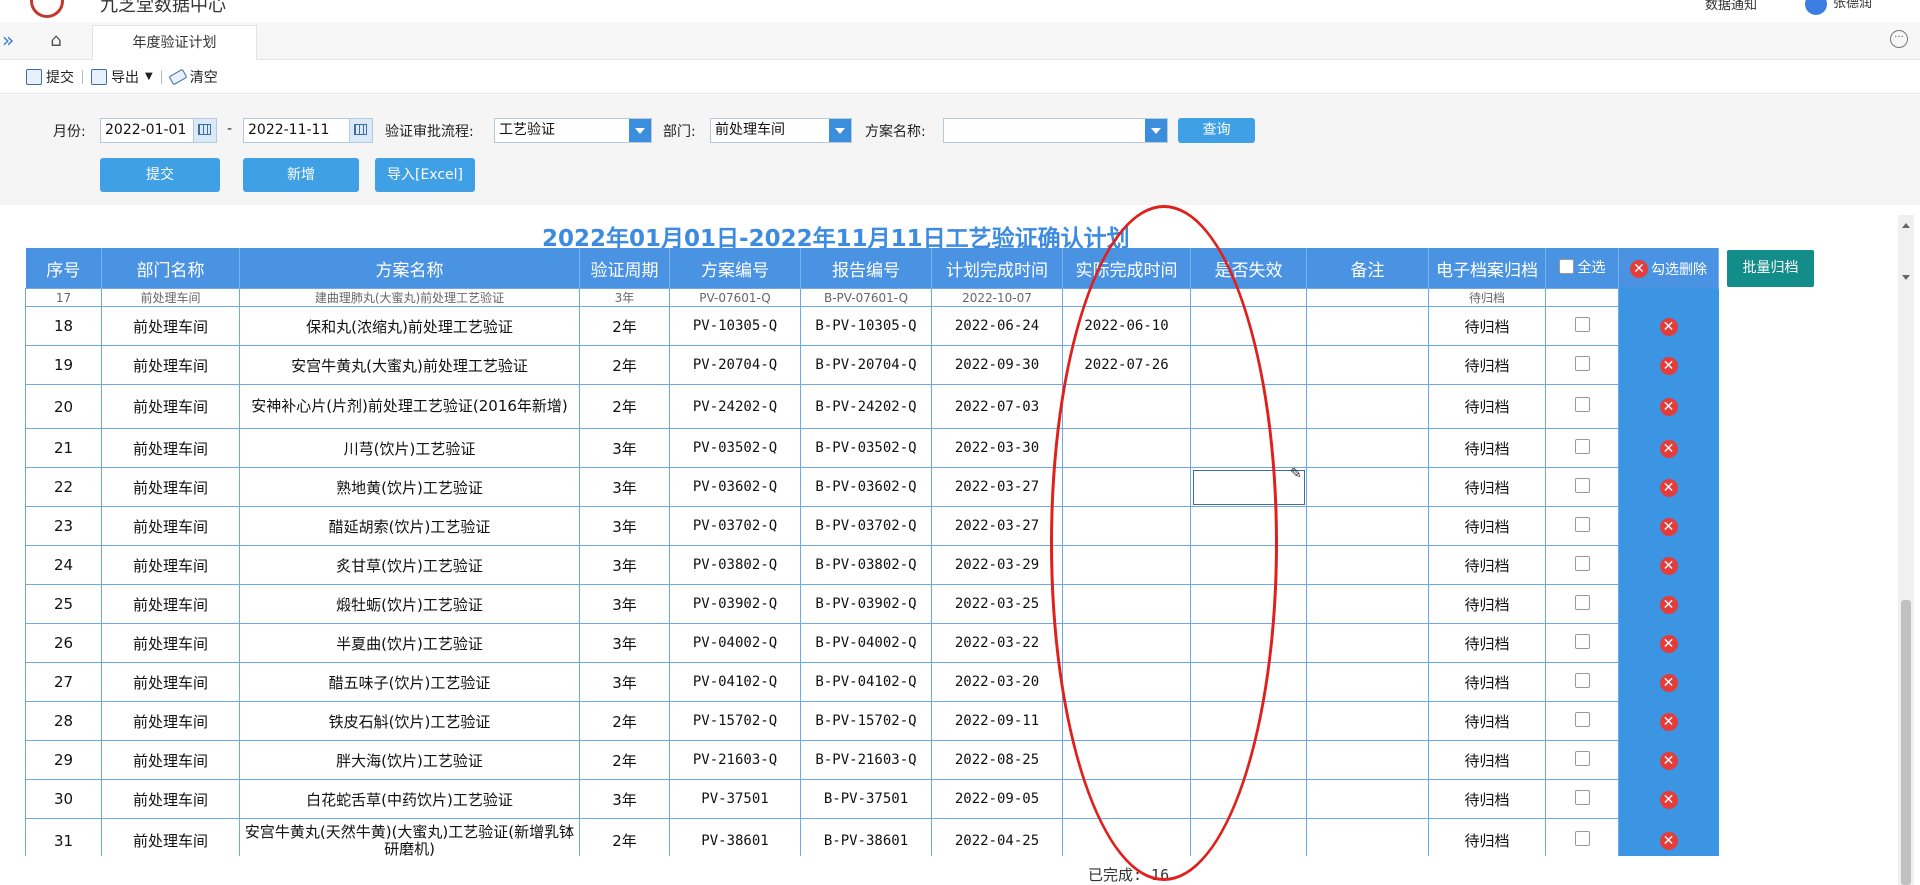 The height and width of the screenshot is (885, 1920). Describe the element at coordinates (1906, 225) in the screenshot. I see `scroll-up-arrow` at that location.